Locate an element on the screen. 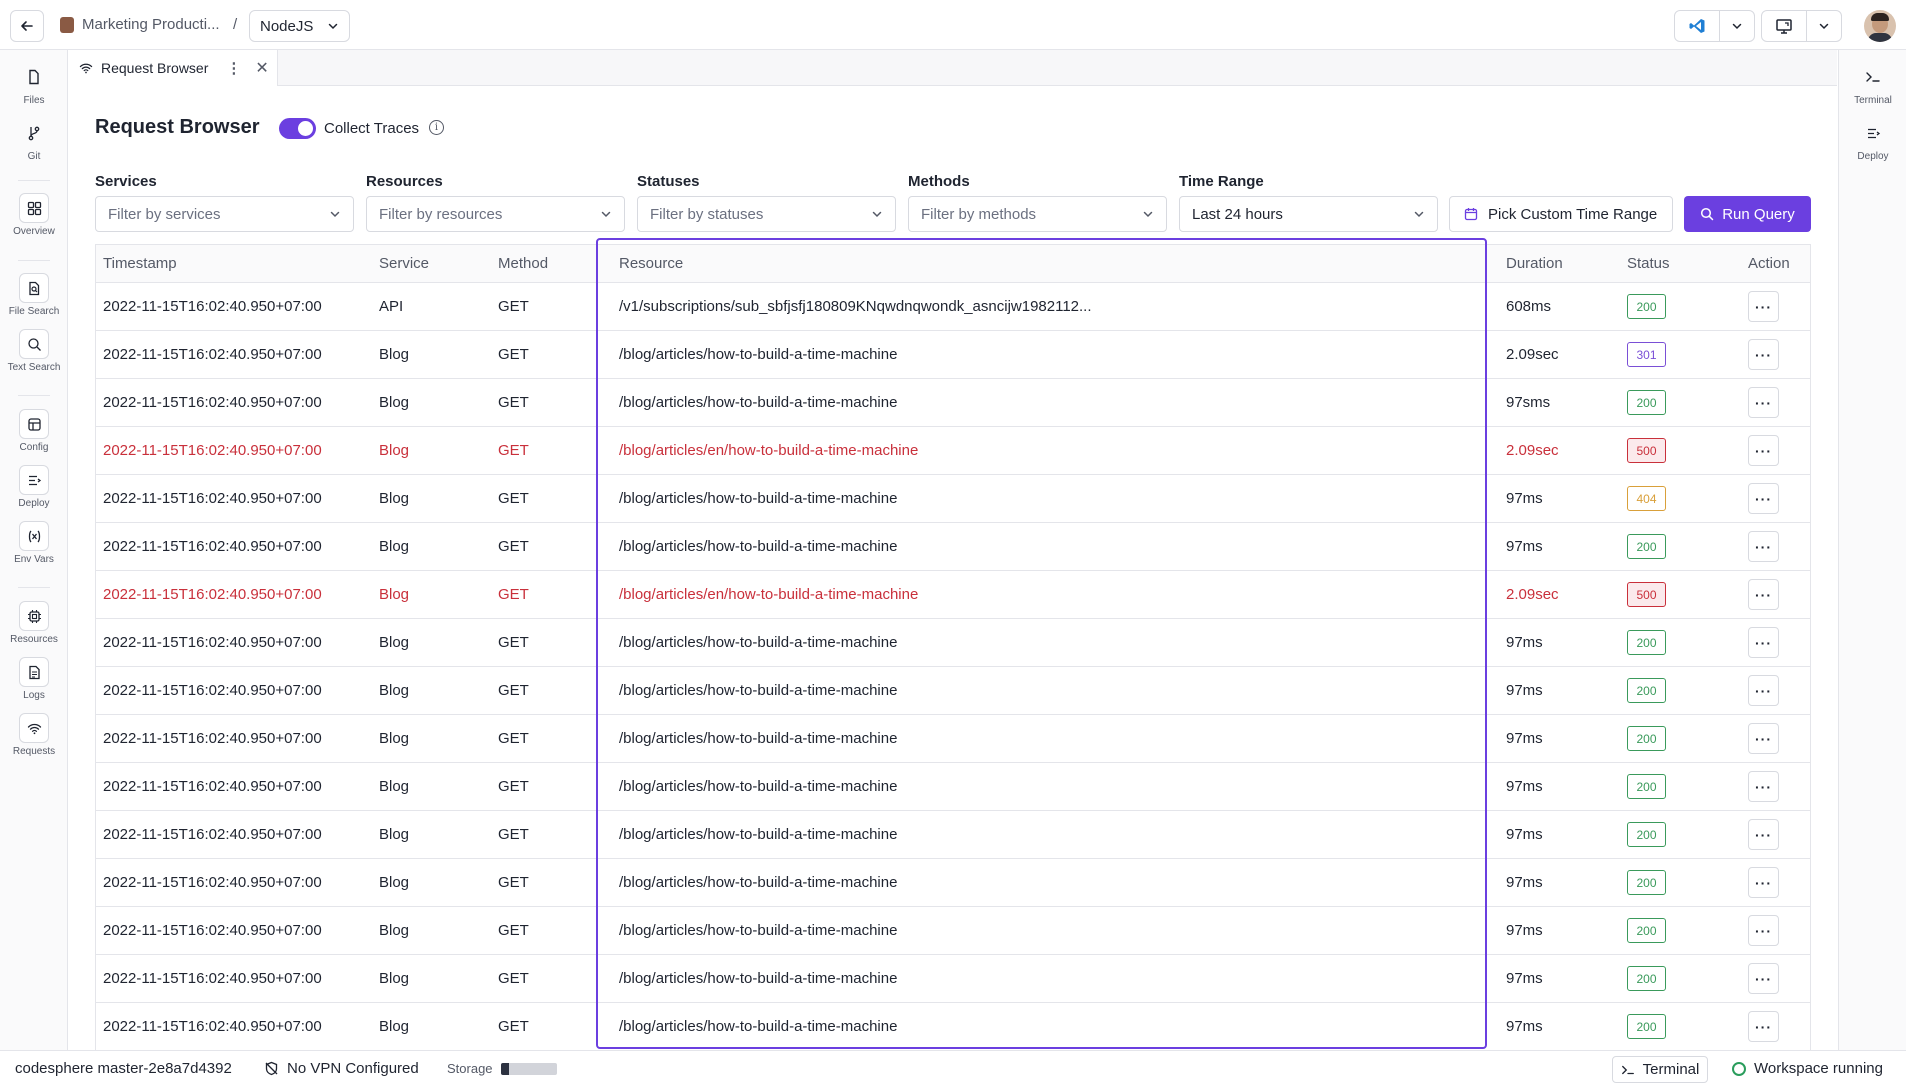  back-button is located at coordinates (27, 26).